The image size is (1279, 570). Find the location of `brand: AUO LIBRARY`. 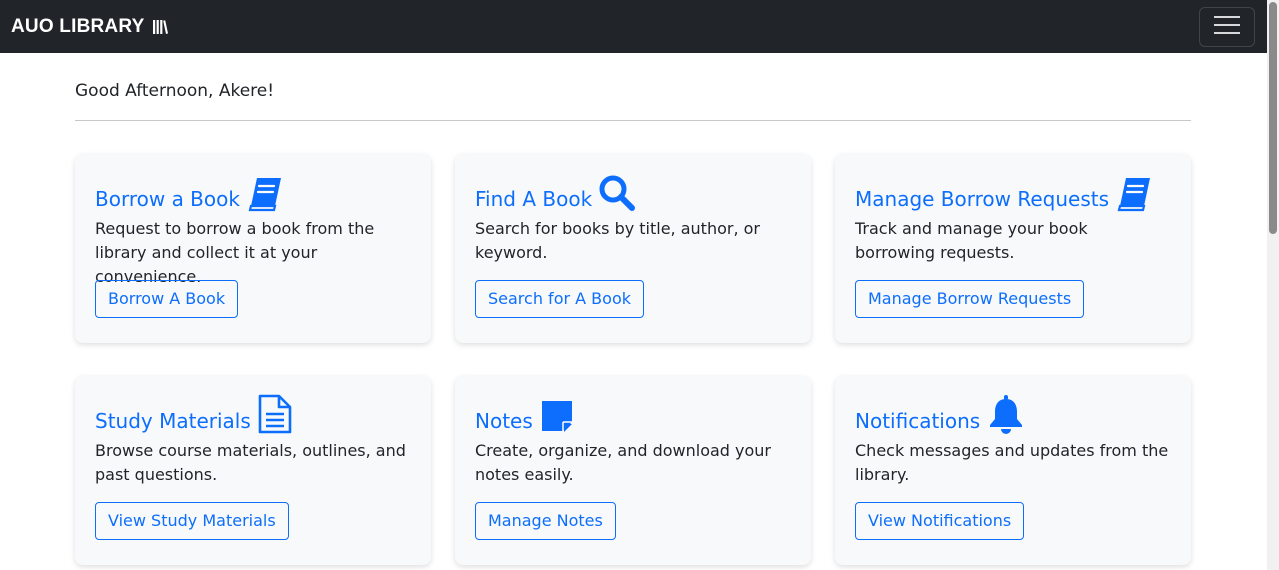

brand: AUO LIBRARY is located at coordinates (90, 26).